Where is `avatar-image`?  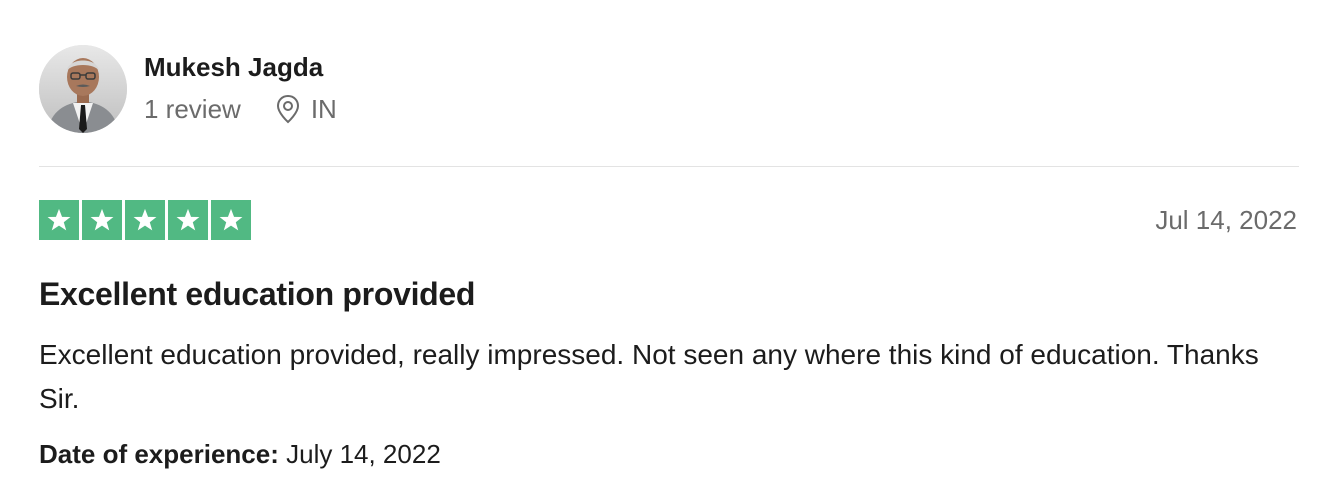 avatar-image is located at coordinates (83, 89).